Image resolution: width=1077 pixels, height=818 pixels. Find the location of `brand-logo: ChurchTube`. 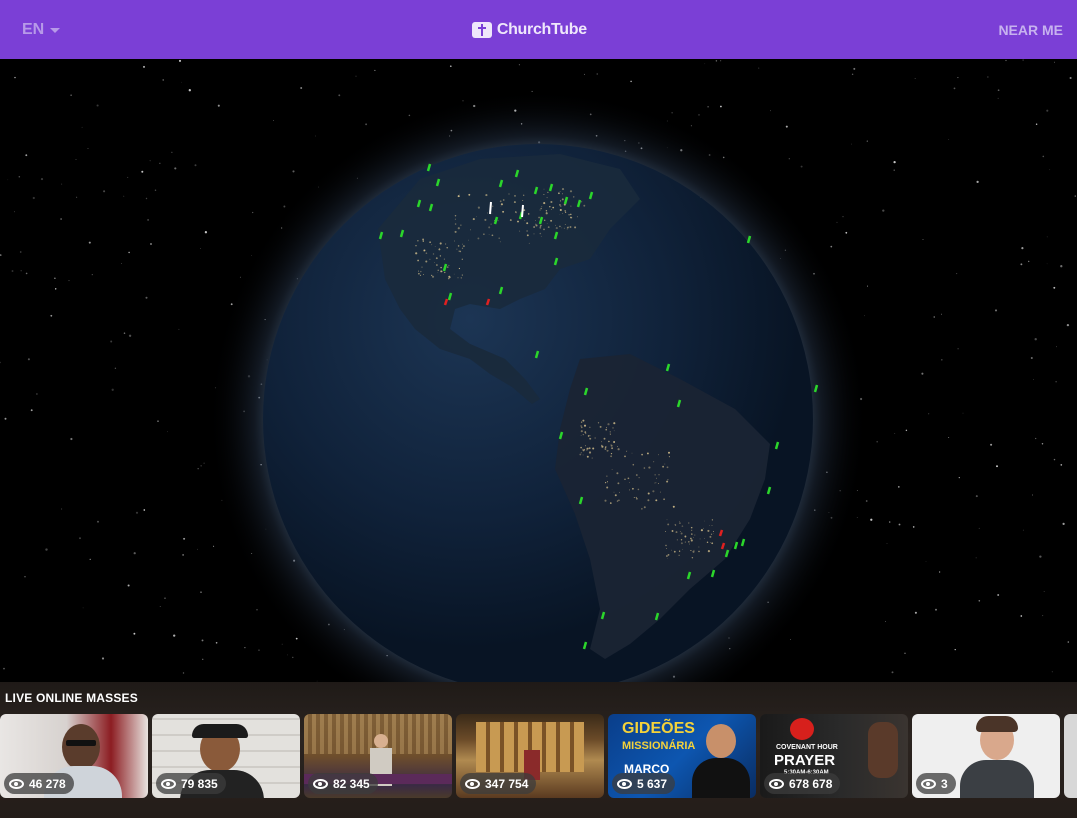

brand-logo: ChurchTube is located at coordinates (529, 29).